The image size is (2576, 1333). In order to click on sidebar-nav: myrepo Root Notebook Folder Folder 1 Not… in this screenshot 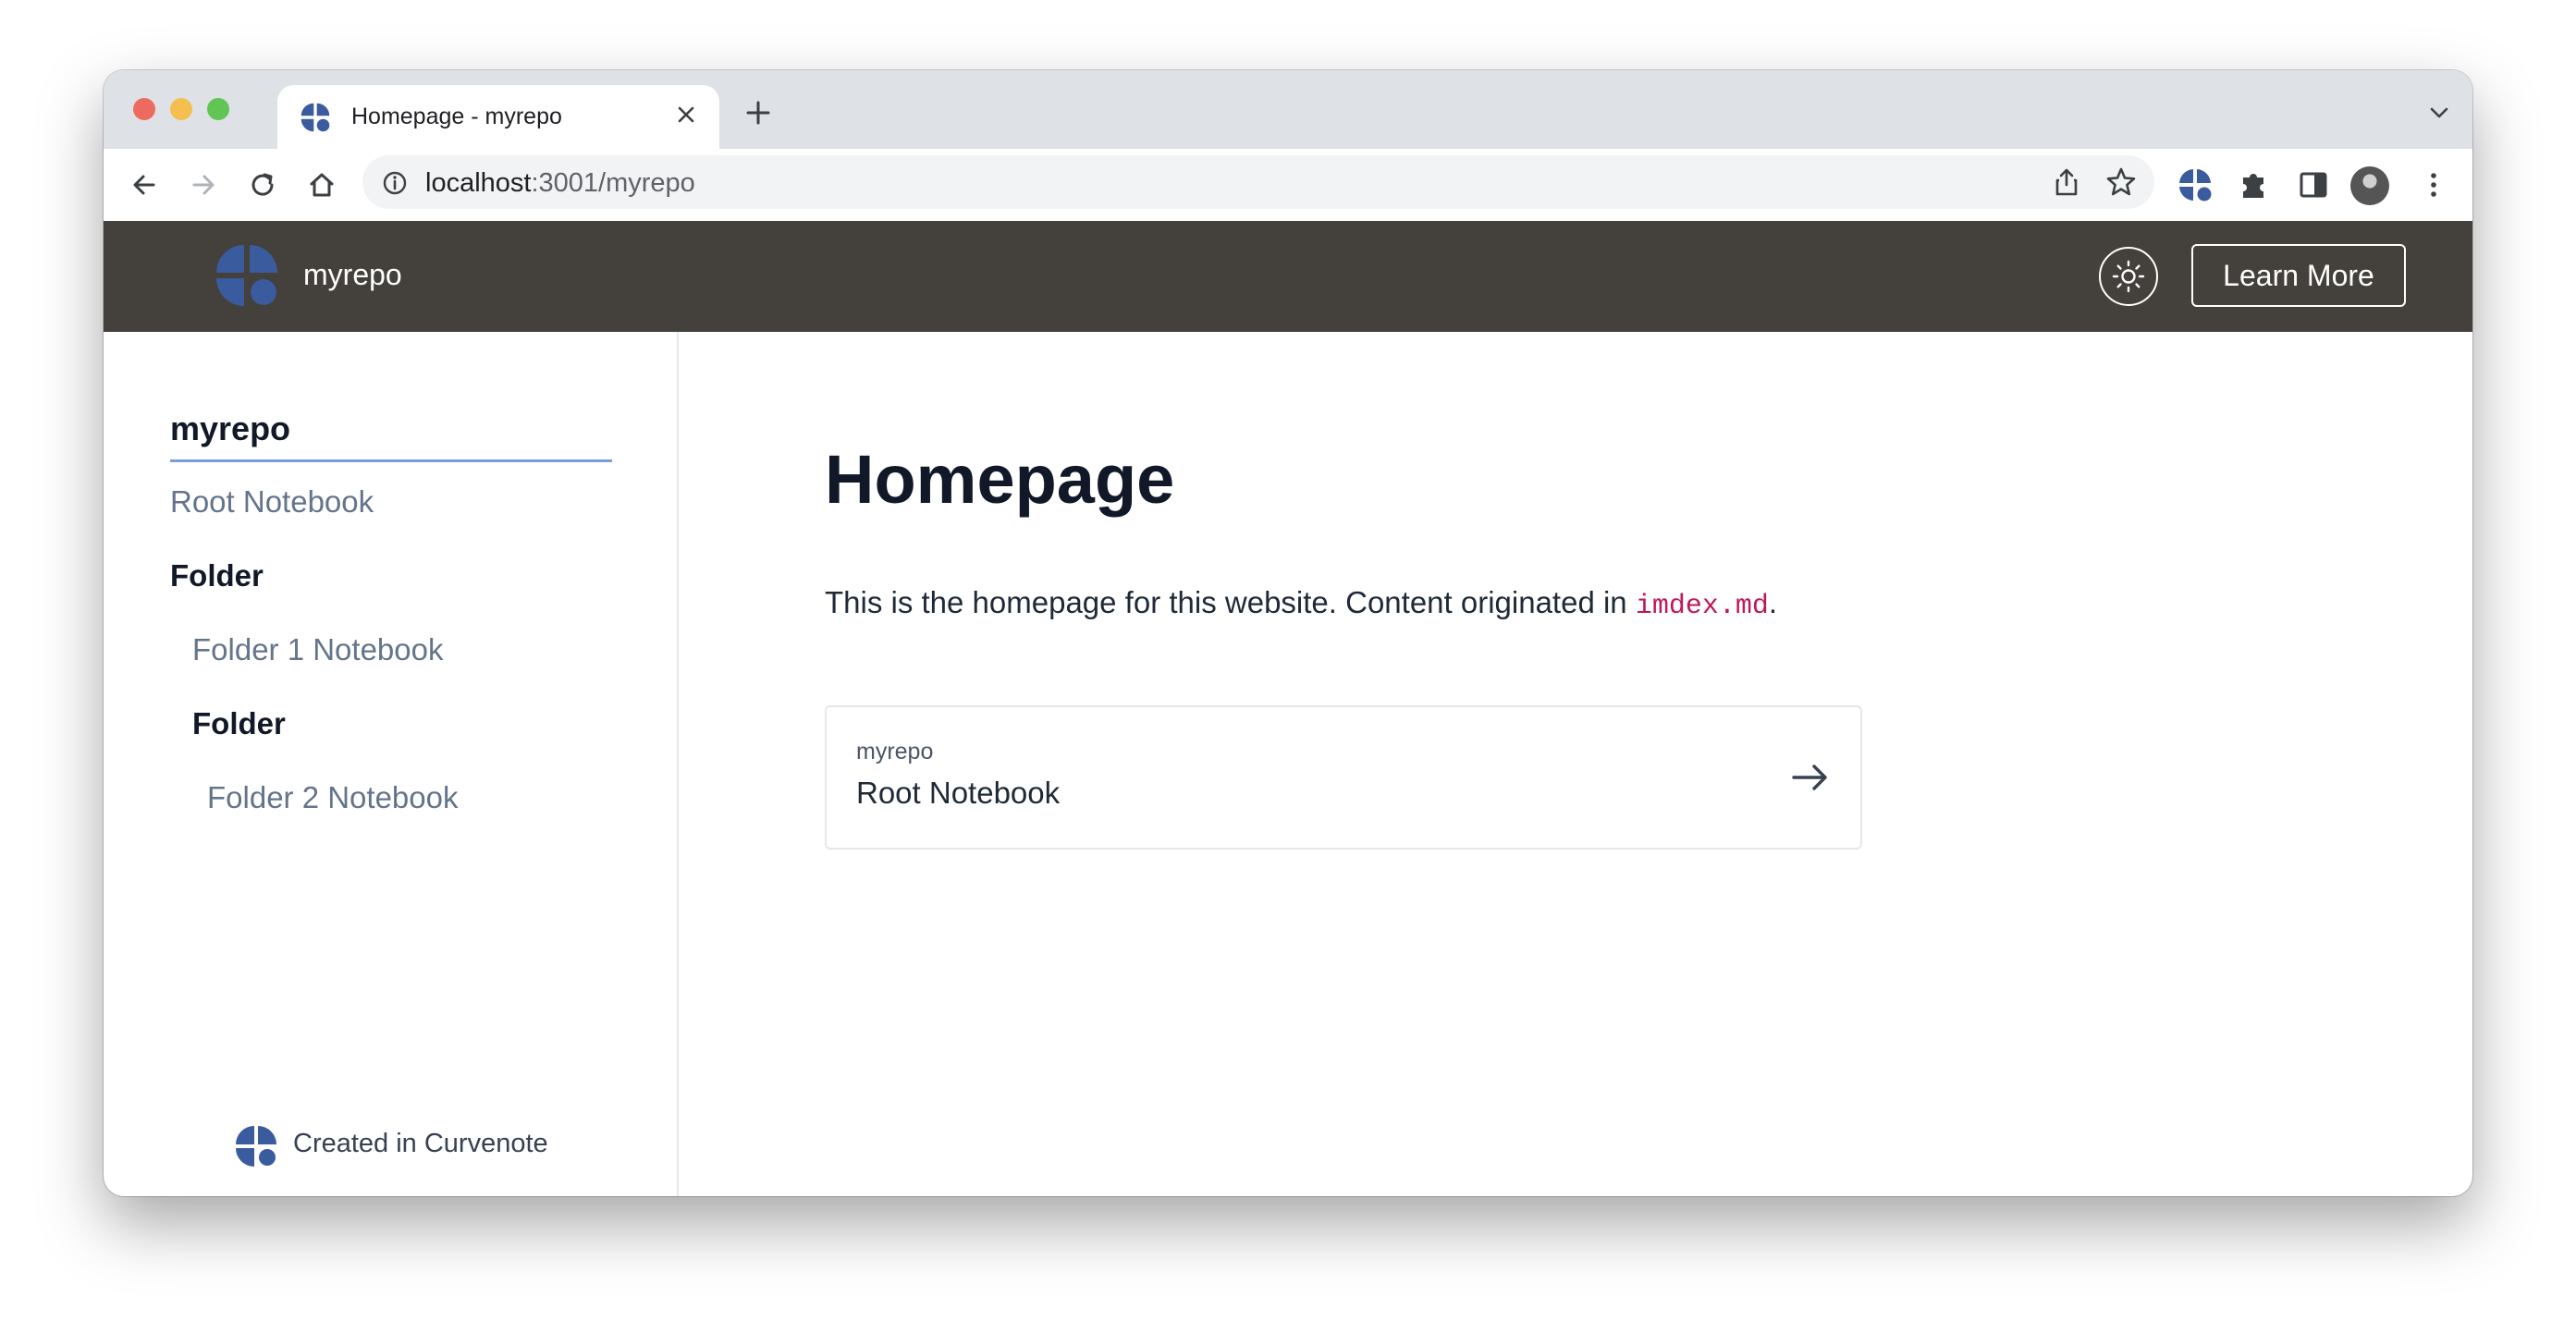, I will do `click(392, 764)`.